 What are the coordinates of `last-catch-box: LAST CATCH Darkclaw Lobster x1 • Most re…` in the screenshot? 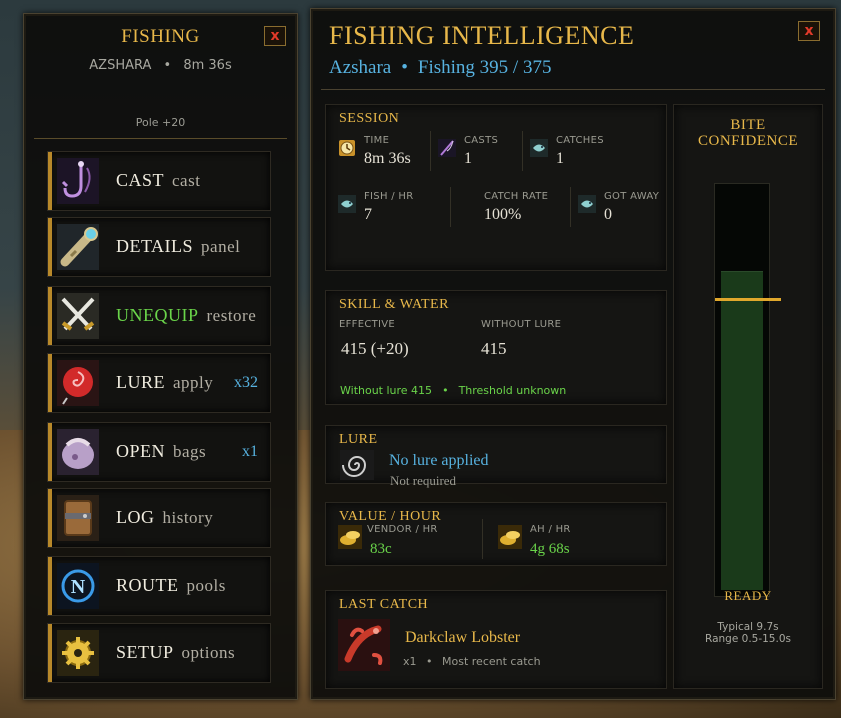 It's located at (496, 639).